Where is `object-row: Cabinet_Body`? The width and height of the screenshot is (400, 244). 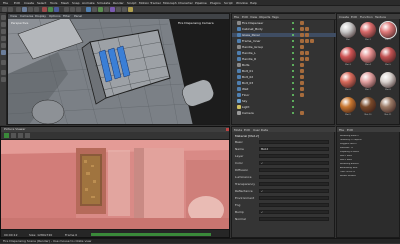
object-row: Cabinet_Body is located at coordinates (284, 29).